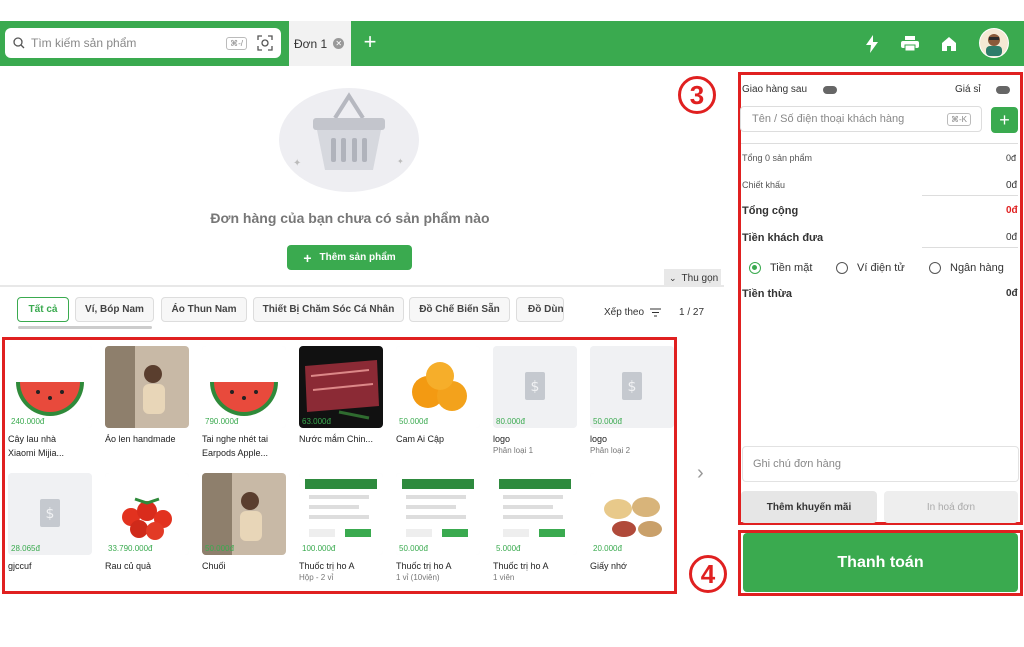 This screenshot has height=647, width=1024. Describe the element at coordinates (767, 294) in the screenshot. I see `change-label: Tiền thừa` at that location.